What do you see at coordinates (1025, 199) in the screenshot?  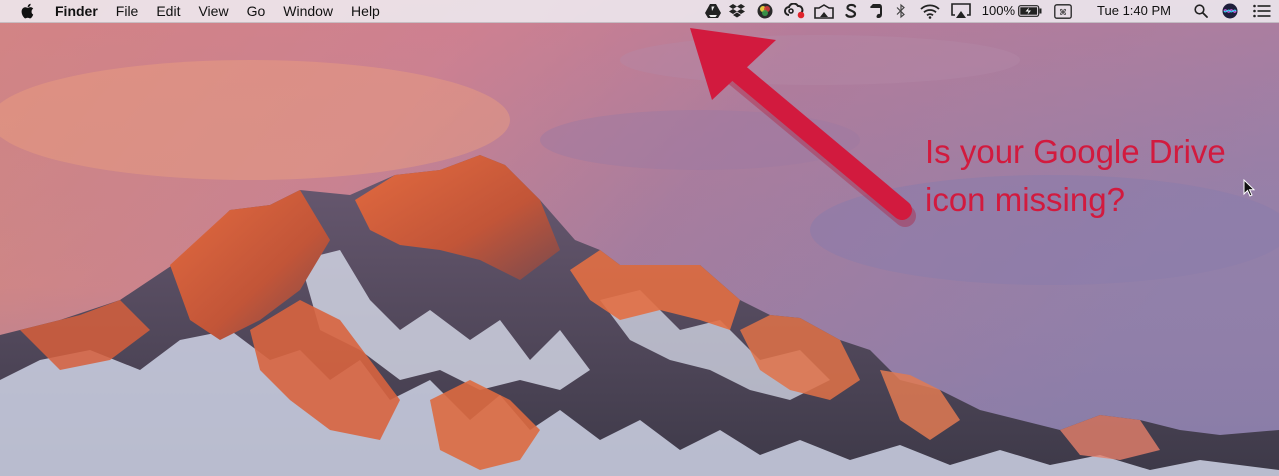 I see `annotation-line-2: icon missing?` at bounding box center [1025, 199].